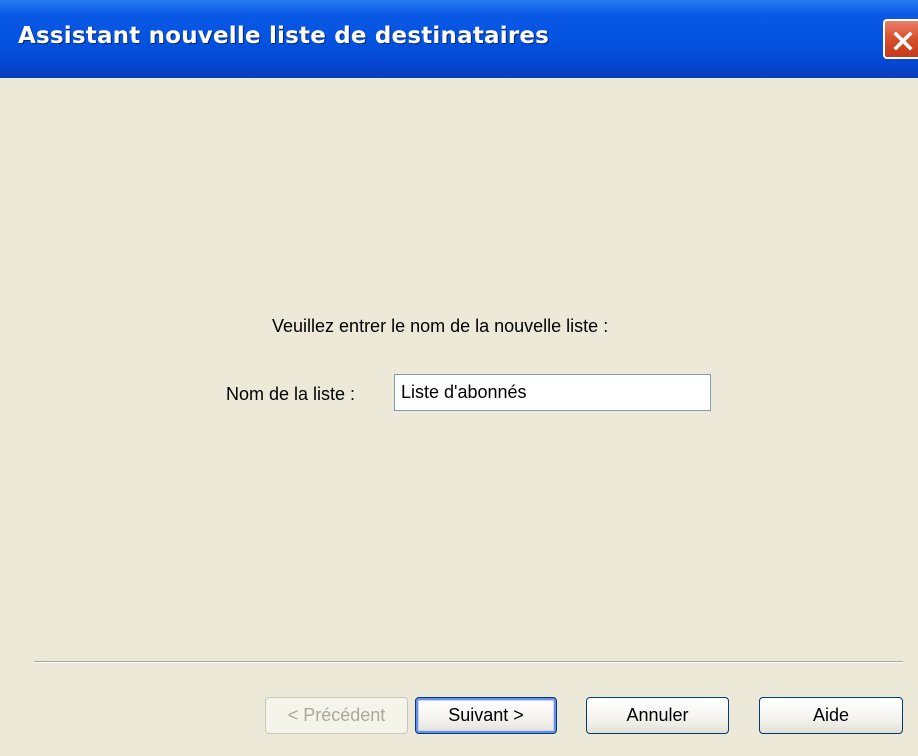  I want to click on close-button, so click(900, 39).